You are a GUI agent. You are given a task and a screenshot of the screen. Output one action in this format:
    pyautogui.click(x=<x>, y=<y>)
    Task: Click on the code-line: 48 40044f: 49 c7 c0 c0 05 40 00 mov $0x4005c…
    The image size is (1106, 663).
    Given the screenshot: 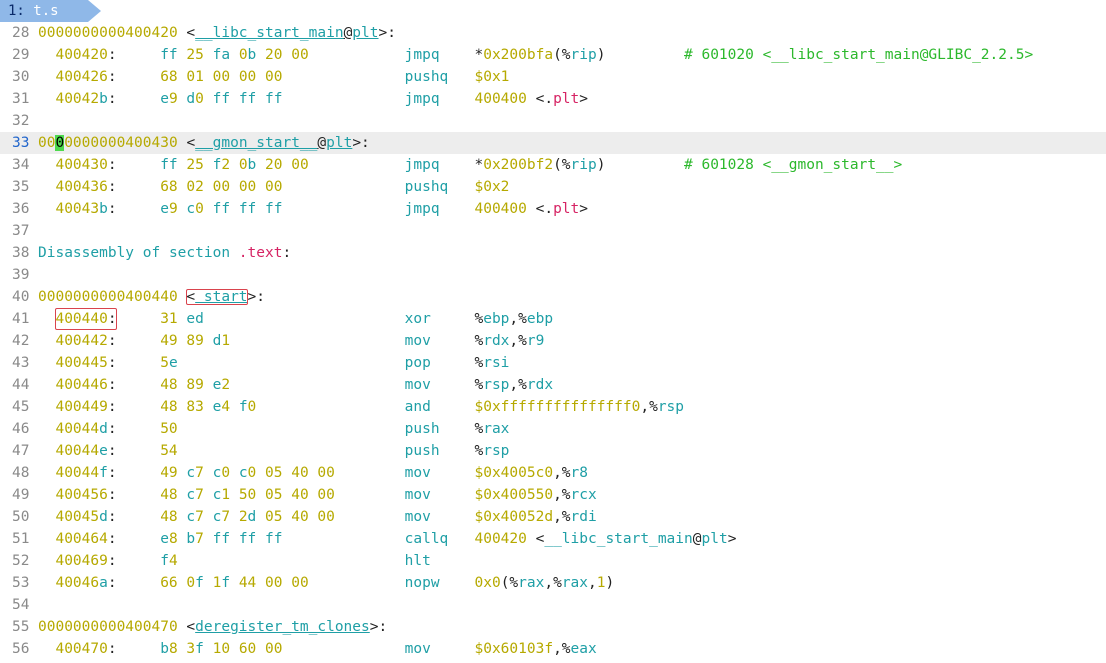 What is the action you would take?
    pyautogui.click(x=553, y=473)
    